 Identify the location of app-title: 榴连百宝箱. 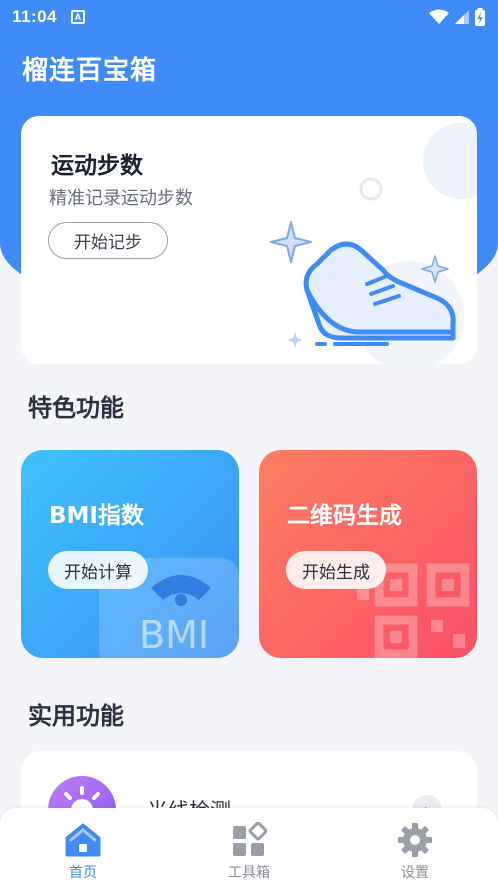
(90, 71).